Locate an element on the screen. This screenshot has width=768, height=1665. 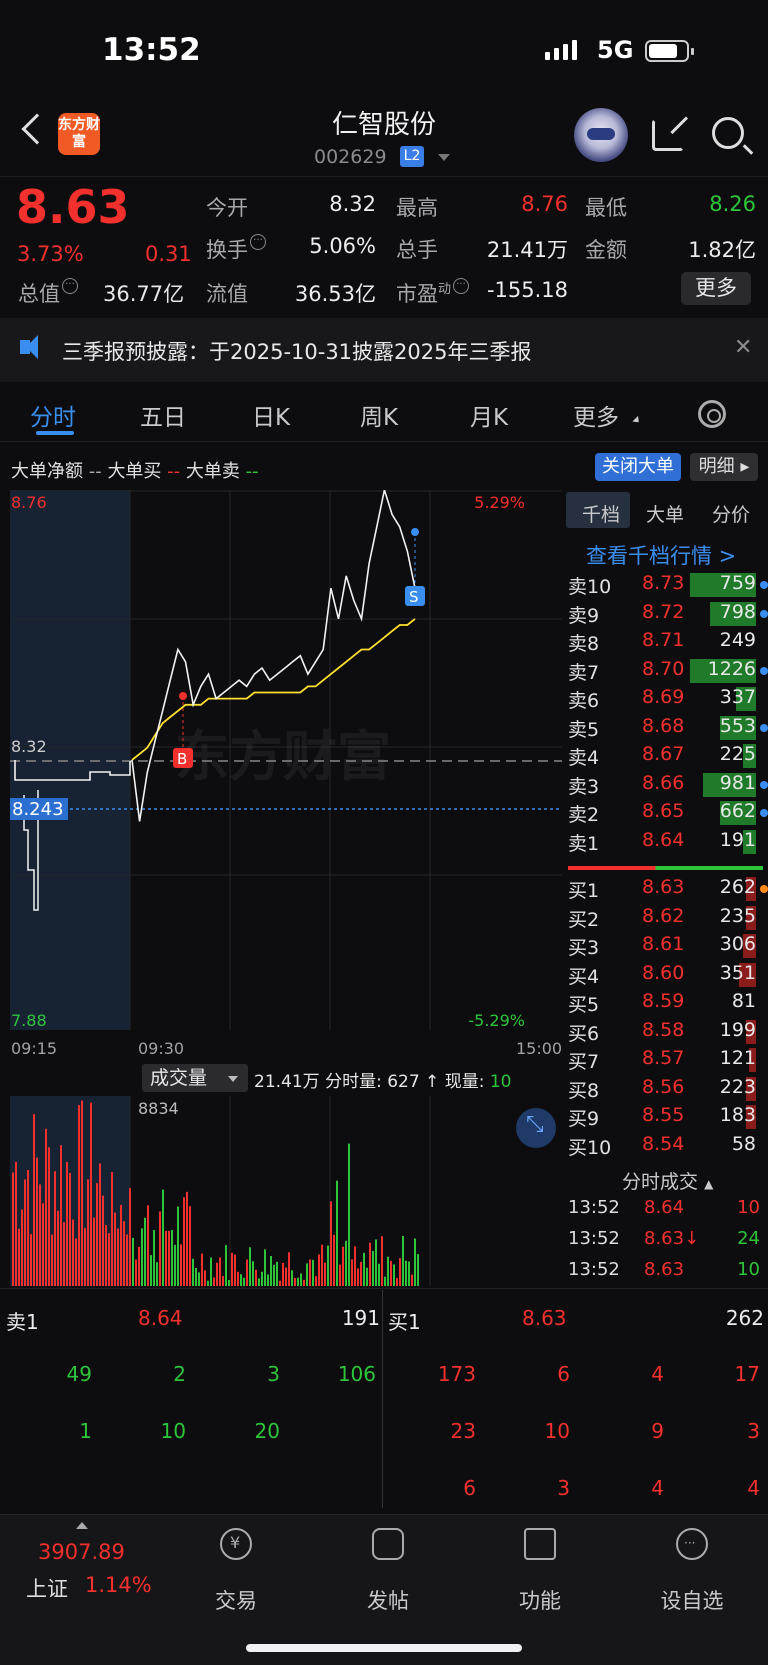
close-big-order-button: 关闭大单 is located at coordinates (638, 467).